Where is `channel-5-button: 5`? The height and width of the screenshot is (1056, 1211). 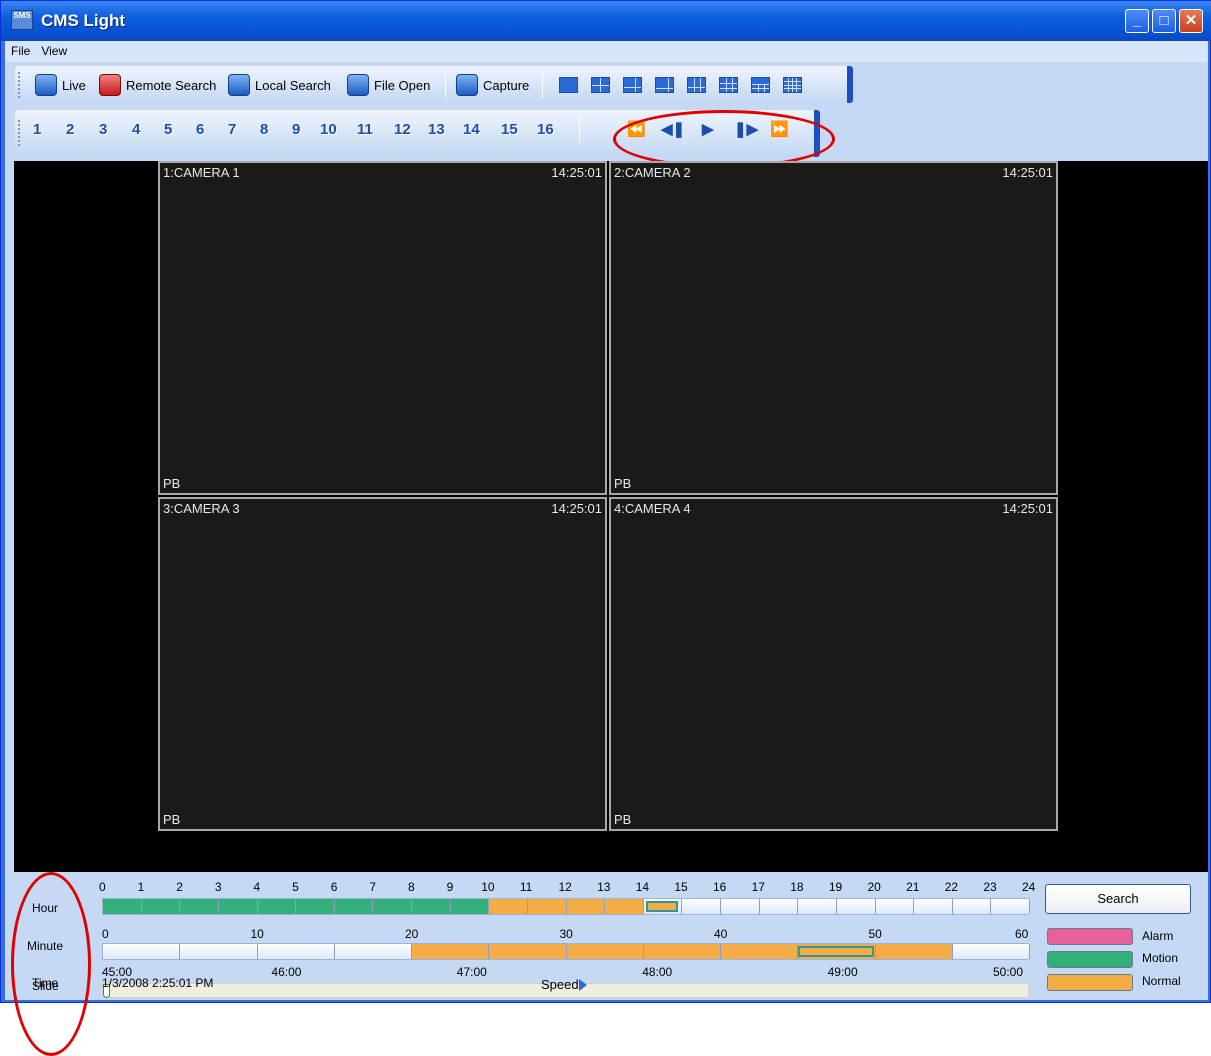 channel-5-button: 5 is located at coordinates (168, 129).